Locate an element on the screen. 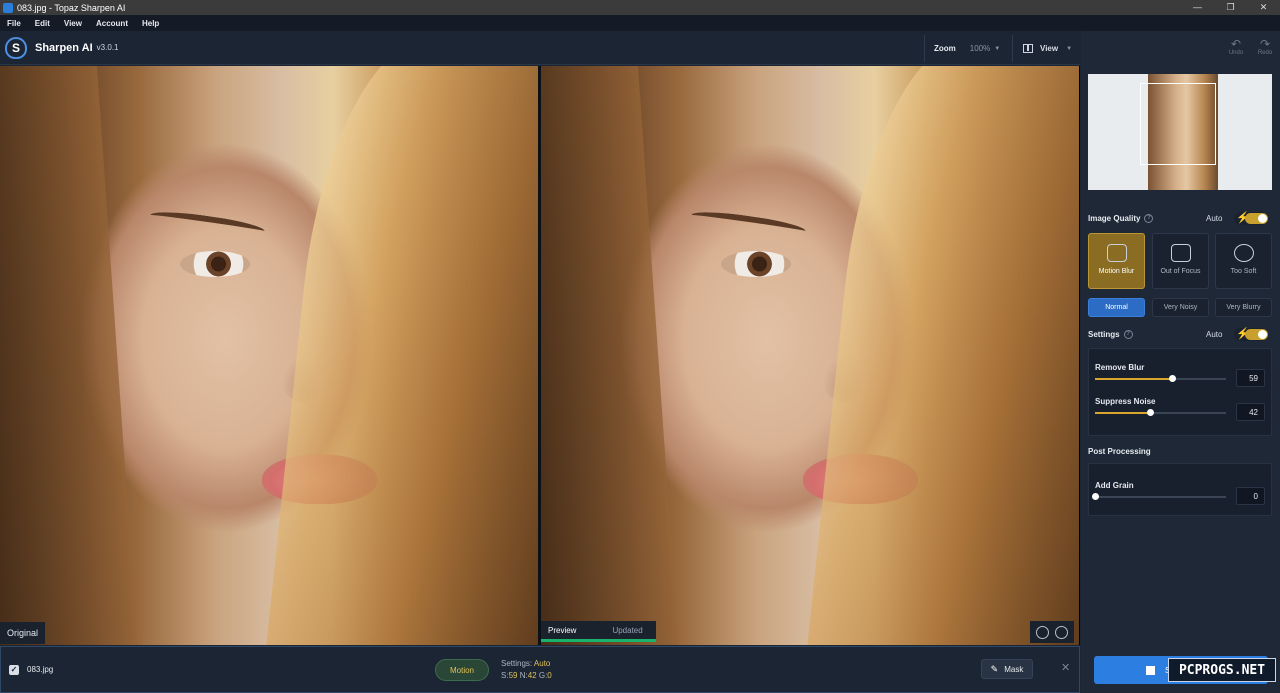 The image size is (1280, 693). mask-button: ✎ Mask is located at coordinates (1007, 669).